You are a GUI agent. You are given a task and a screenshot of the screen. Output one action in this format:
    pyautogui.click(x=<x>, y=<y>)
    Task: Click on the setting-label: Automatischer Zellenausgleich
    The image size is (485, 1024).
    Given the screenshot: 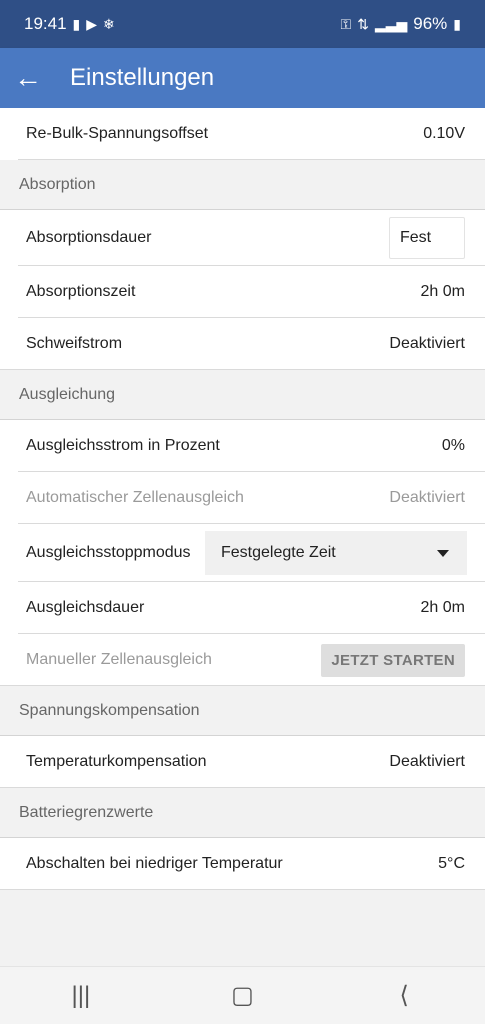 What is the action you would take?
    pyautogui.click(x=135, y=497)
    